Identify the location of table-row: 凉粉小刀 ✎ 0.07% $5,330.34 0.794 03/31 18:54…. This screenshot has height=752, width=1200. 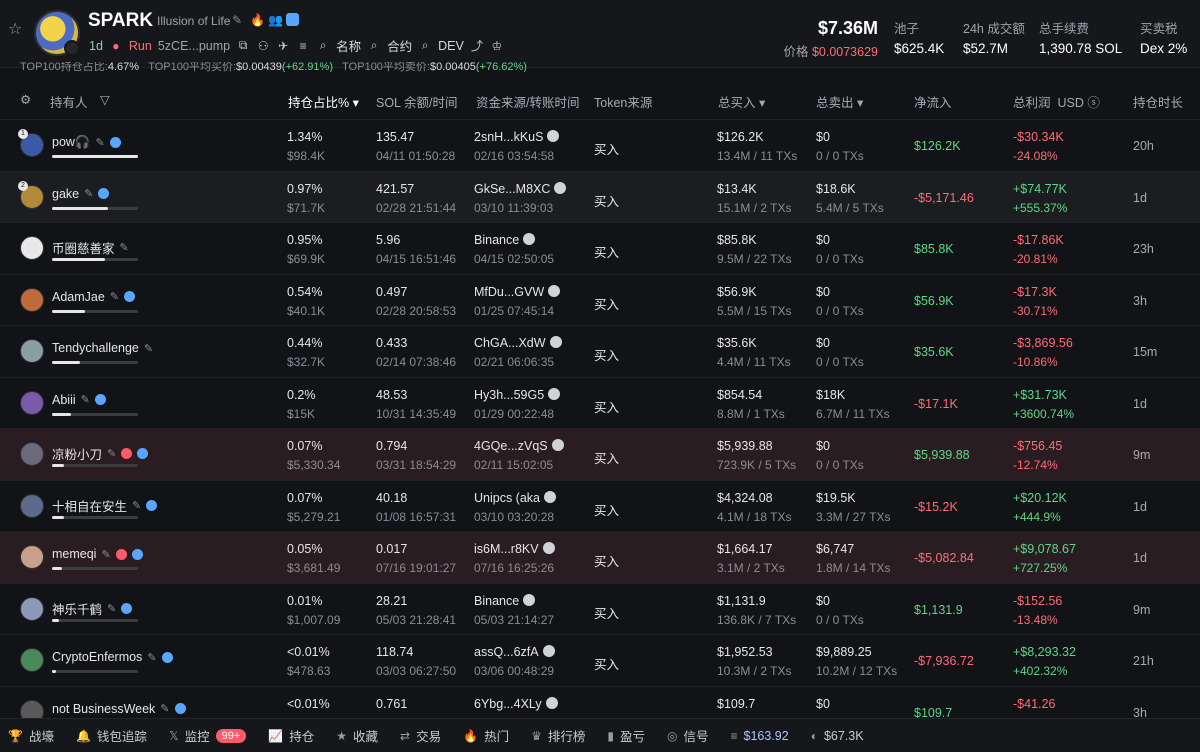
(600, 455).